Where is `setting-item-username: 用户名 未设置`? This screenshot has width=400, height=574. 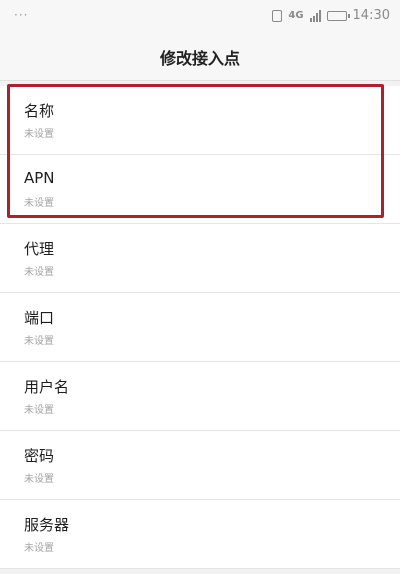 setting-item-username: 用户名 未设置 is located at coordinates (200, 396).